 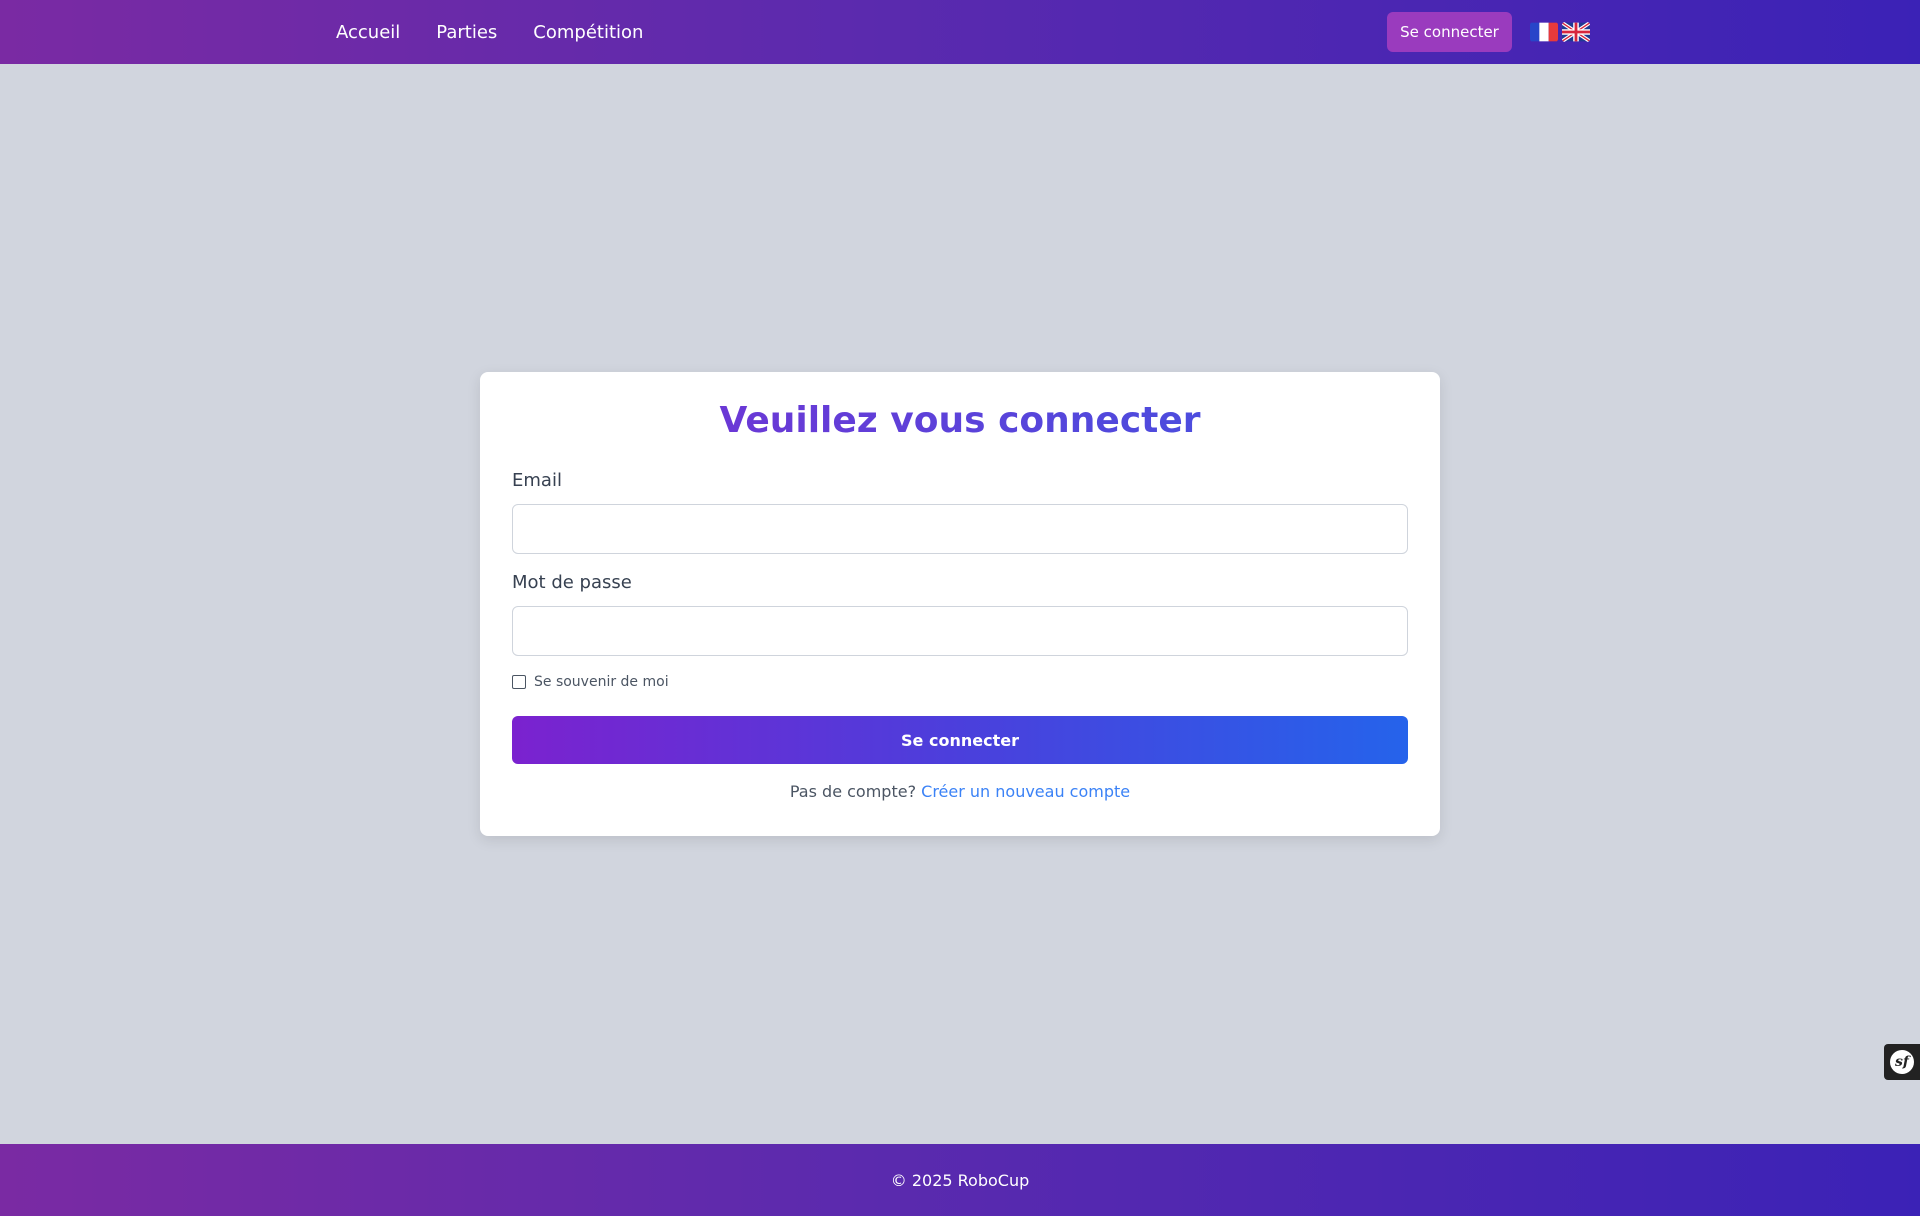 What do you see at coordinates (960, 740) in the screenshot?
I see `submit-login-button: Se connecter` at bounding box center [960, 740].